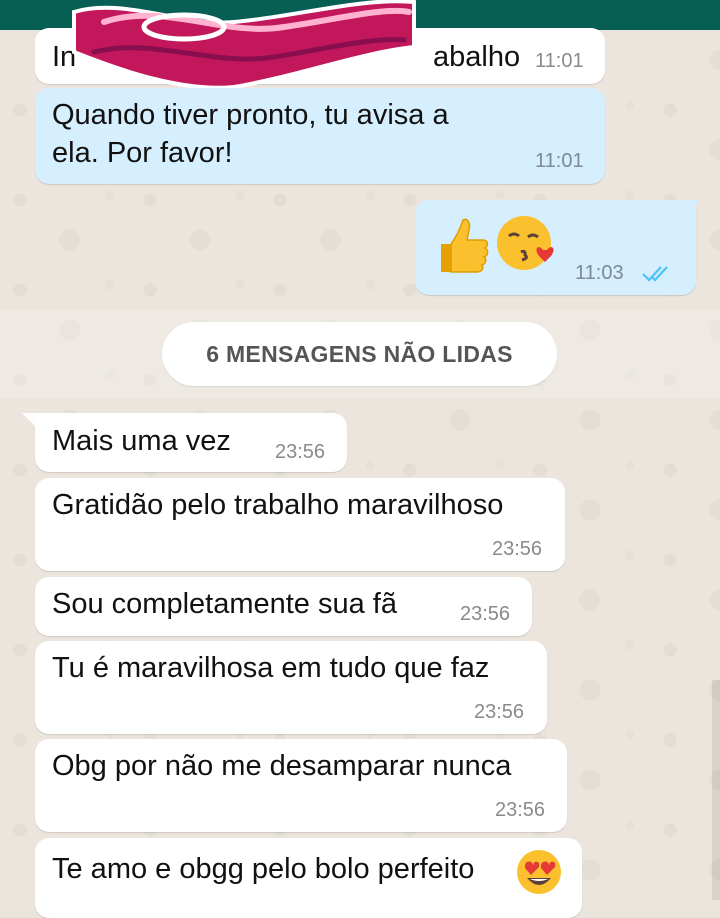  Describe the element at coordinates (278, 505) in the screenshot. I see `message-text: Gratidão pelo trabalho maravilhoso` at that location.